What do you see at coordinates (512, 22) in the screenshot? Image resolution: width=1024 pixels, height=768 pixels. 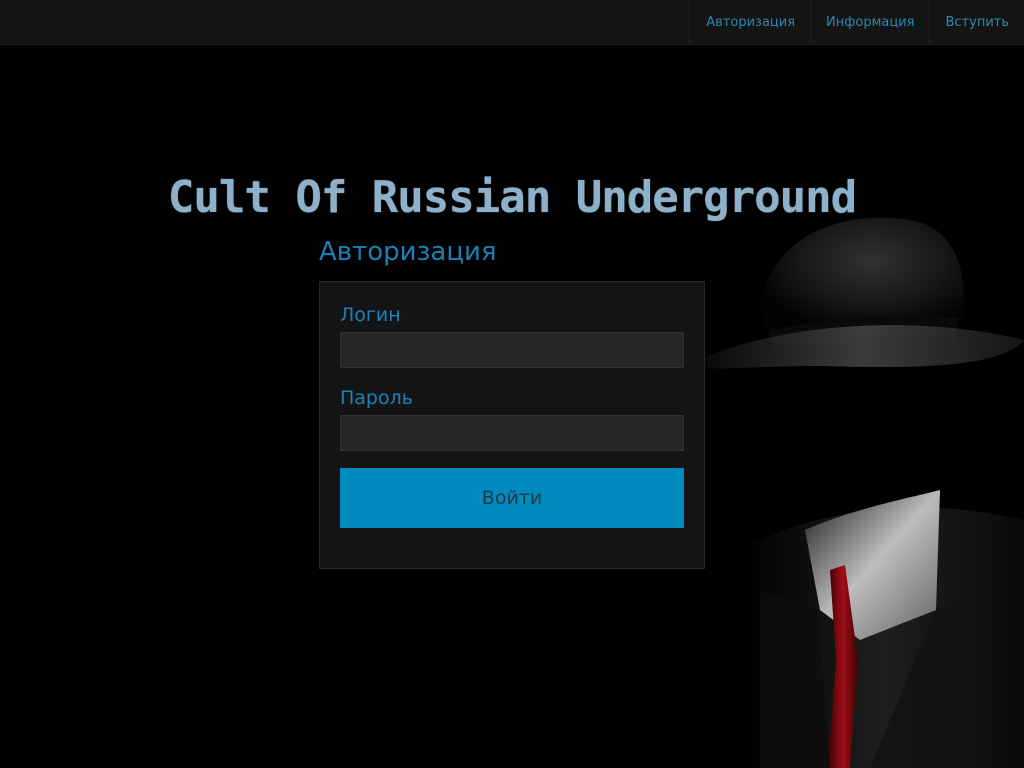 I see `top-navbar: Авторизация Информация Вступить` at bounding box center [512, 22].